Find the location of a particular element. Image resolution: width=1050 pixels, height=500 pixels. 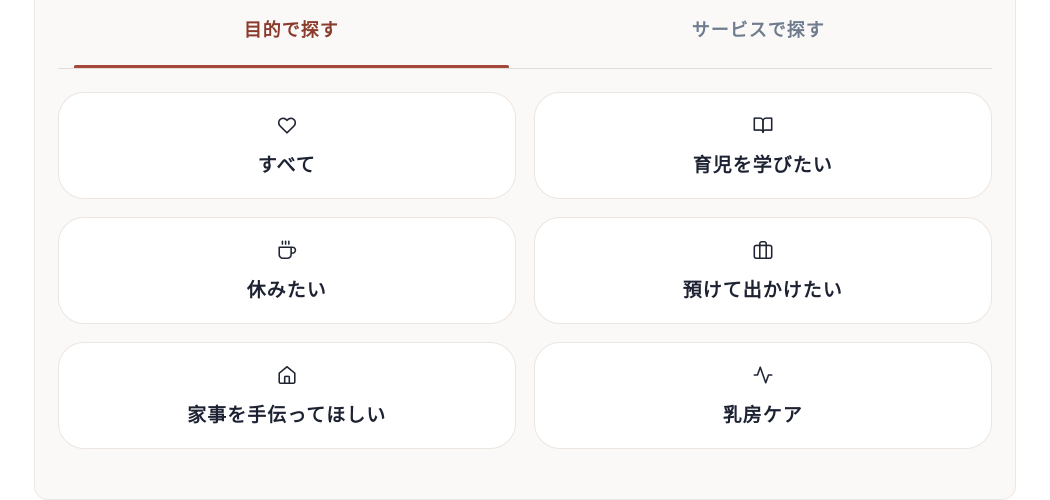

card-label: 預けて出かけたい is located at coordinates (762, 290).